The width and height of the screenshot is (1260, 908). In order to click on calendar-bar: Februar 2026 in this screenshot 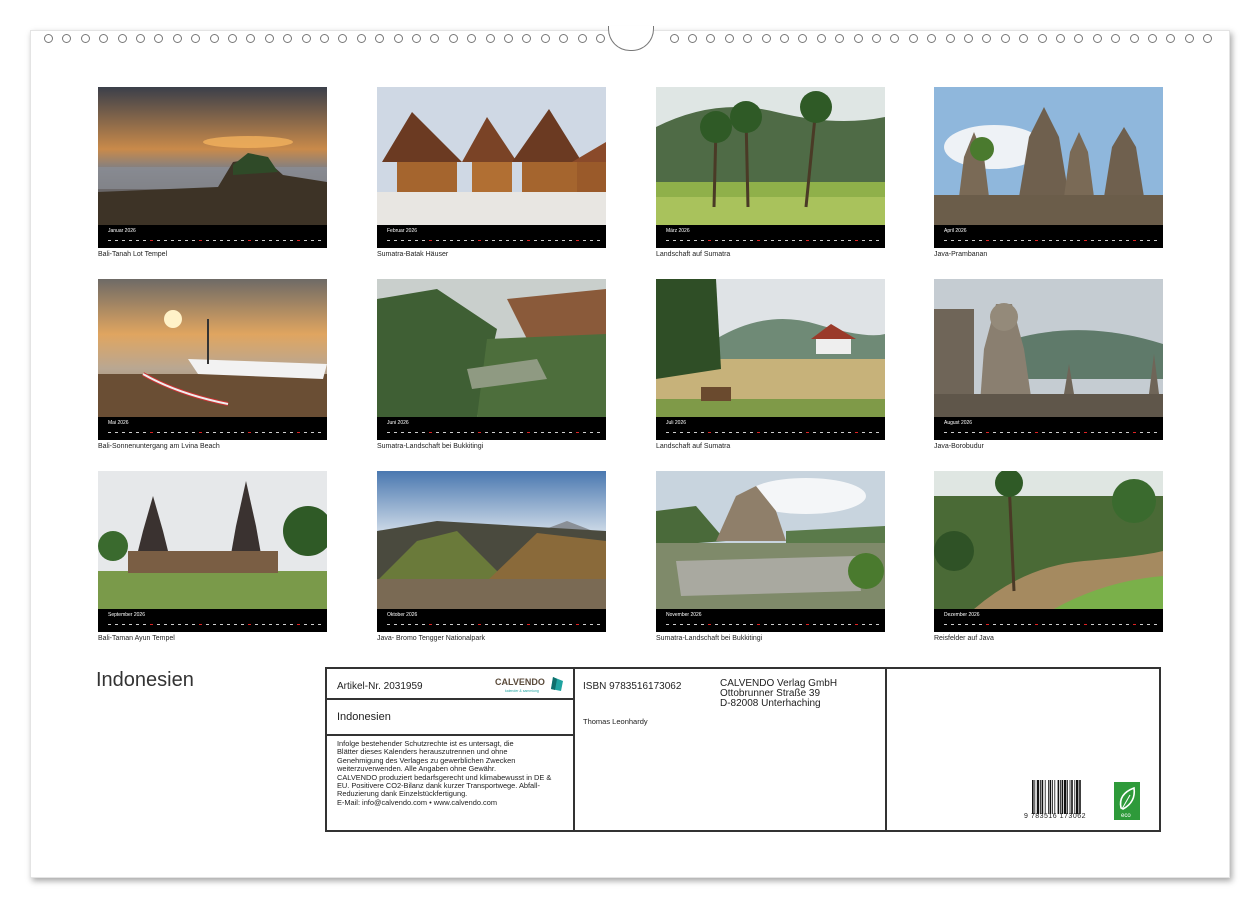, I will do `click(491, 236)`.